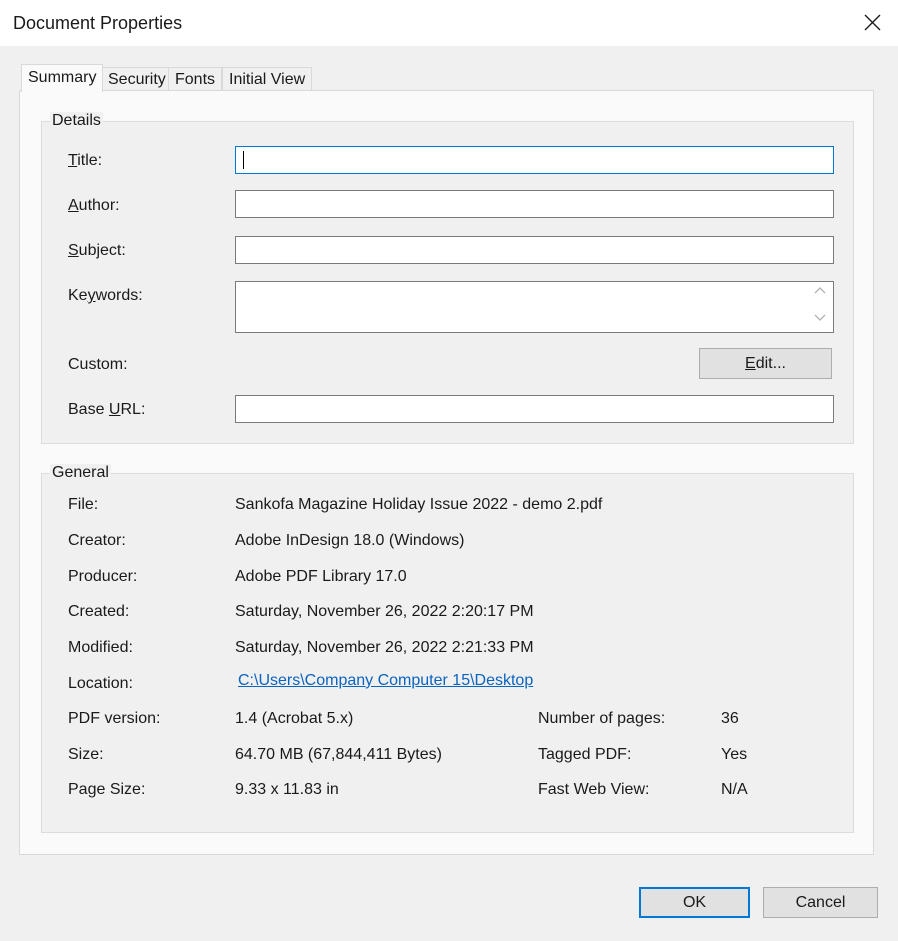 The image size is (898, 941). I want to click on cancel-button: Cancel, so click(820, 902).